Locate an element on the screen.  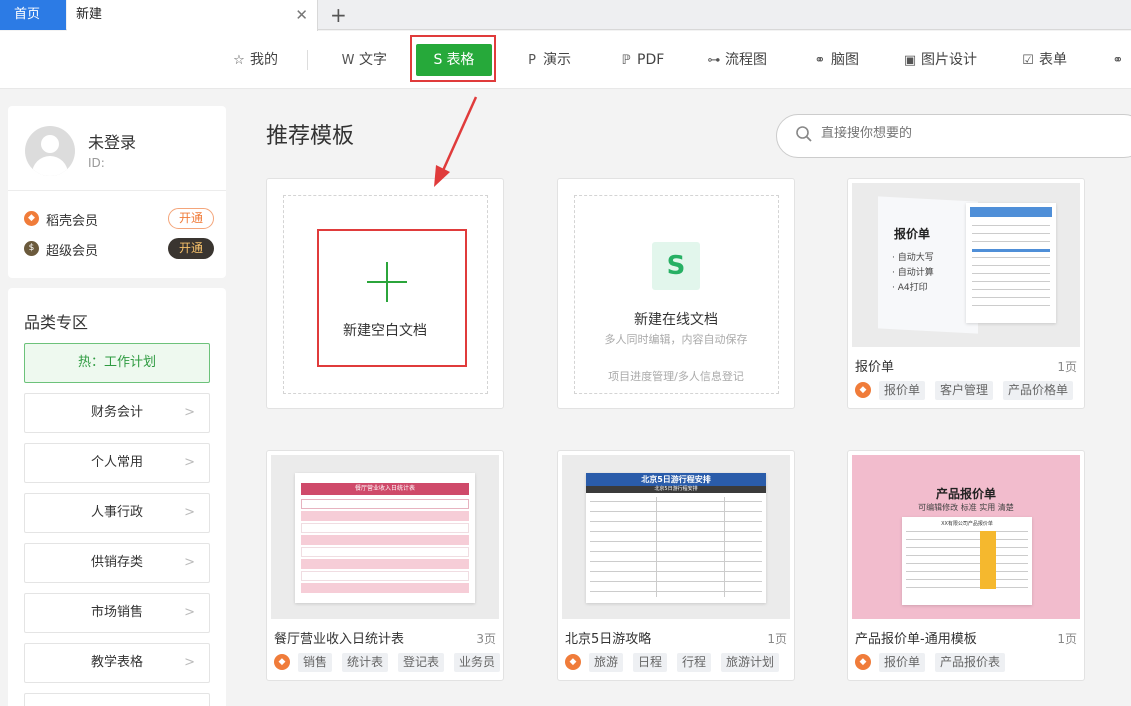
tag: 产品价格单 is located at coordinates (1038, 390).